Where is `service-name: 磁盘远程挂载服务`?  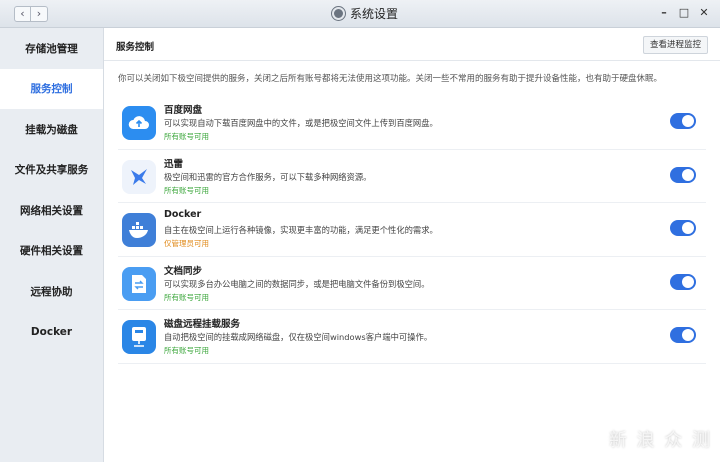
service-name: 磁盘远程挂载服务 is located at coordinates (202, 324).